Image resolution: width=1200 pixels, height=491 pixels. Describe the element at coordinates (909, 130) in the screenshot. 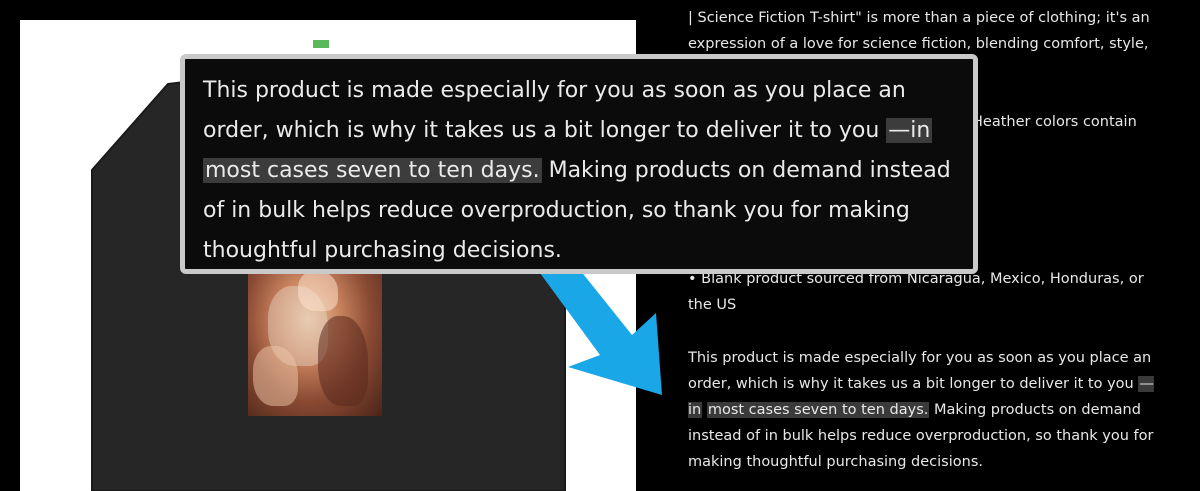

I see `callout-highlight-1: —in` at that location.